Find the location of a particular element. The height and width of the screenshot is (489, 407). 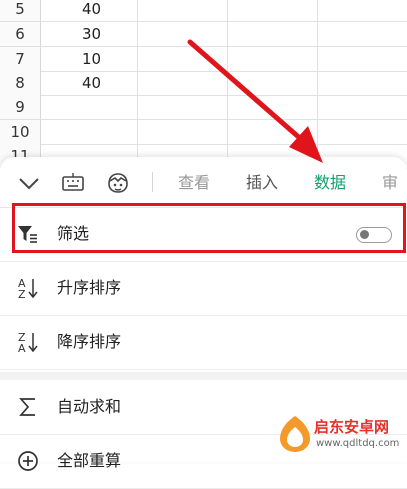

sort-descending-row: Z A 降序排序 is located at coordinates (203, 342).